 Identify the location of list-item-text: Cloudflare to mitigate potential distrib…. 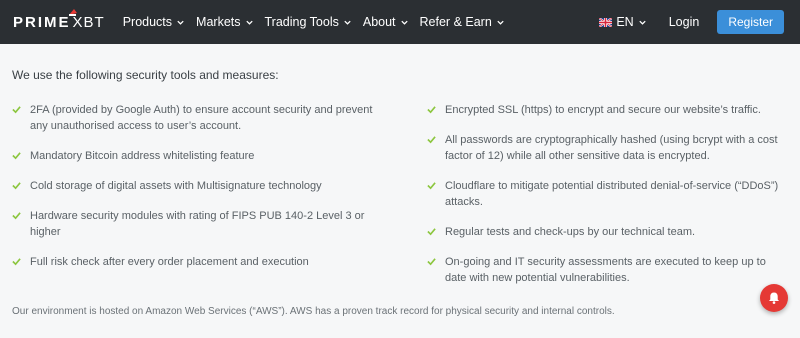
(612, 194).